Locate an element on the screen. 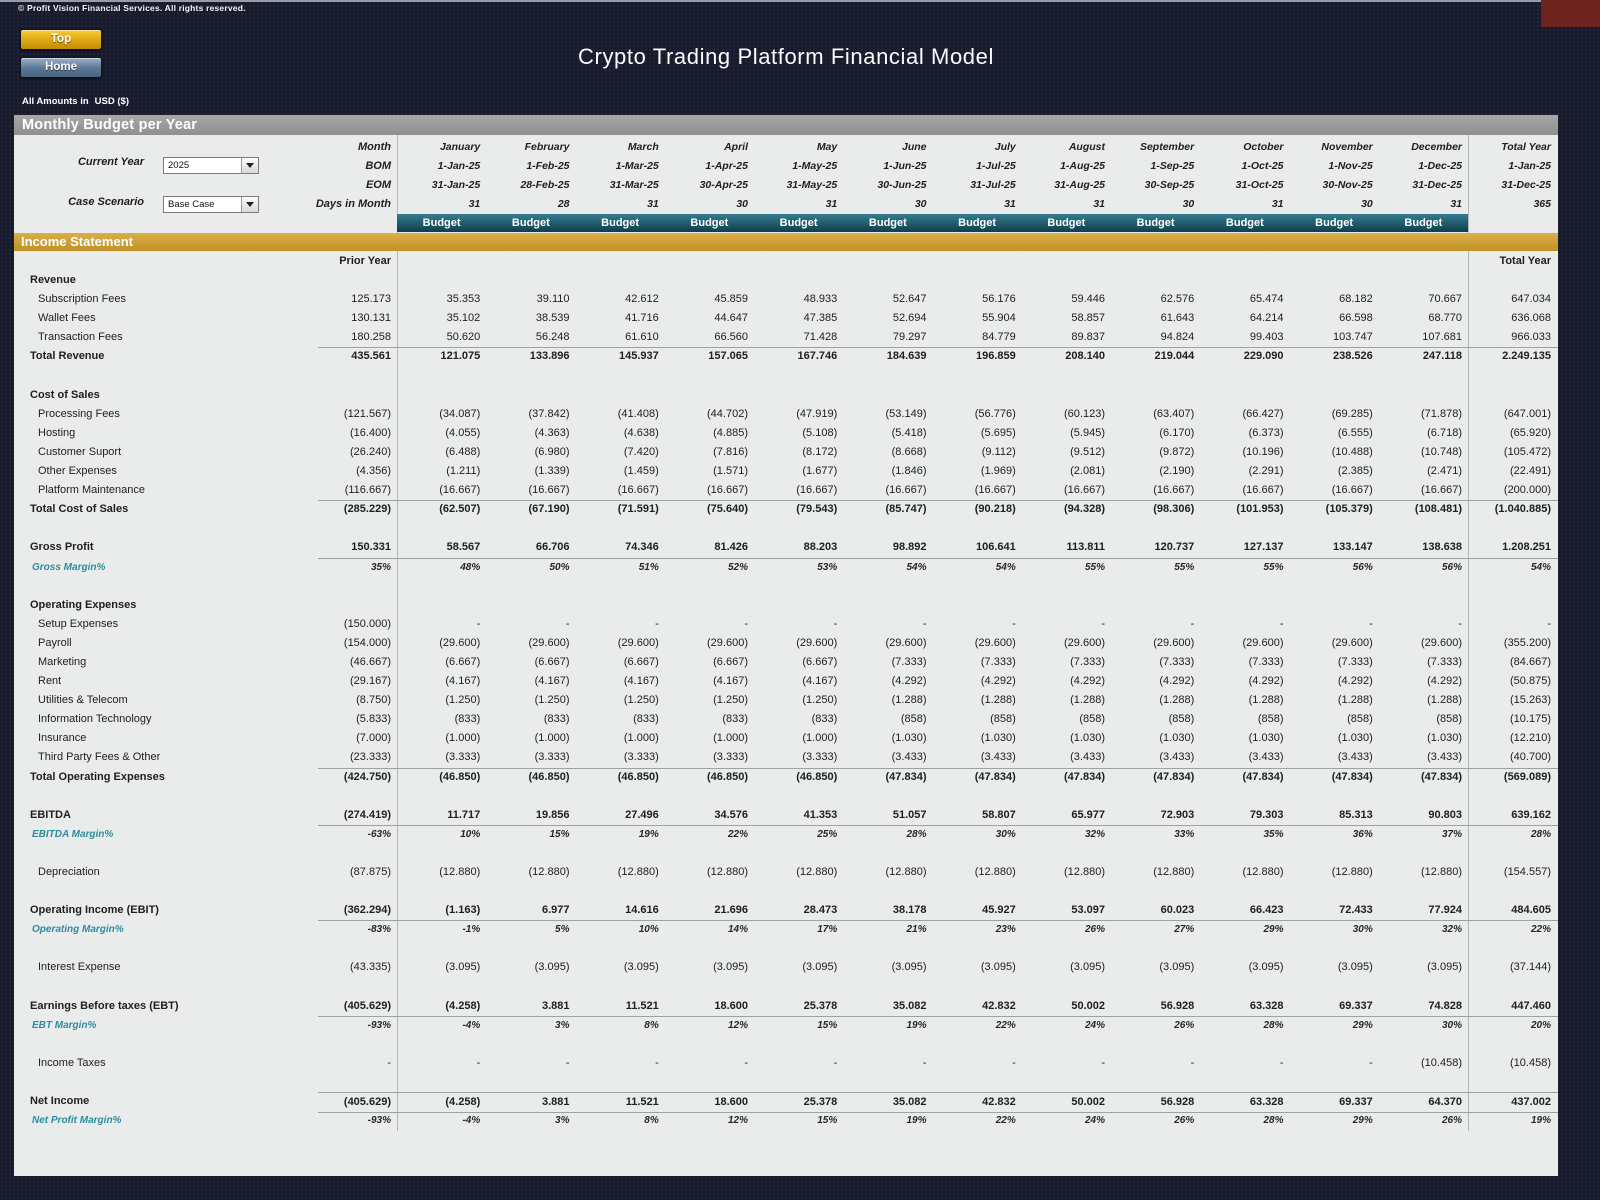  cell-value: (44.702) is located at coordinates (727, 413).